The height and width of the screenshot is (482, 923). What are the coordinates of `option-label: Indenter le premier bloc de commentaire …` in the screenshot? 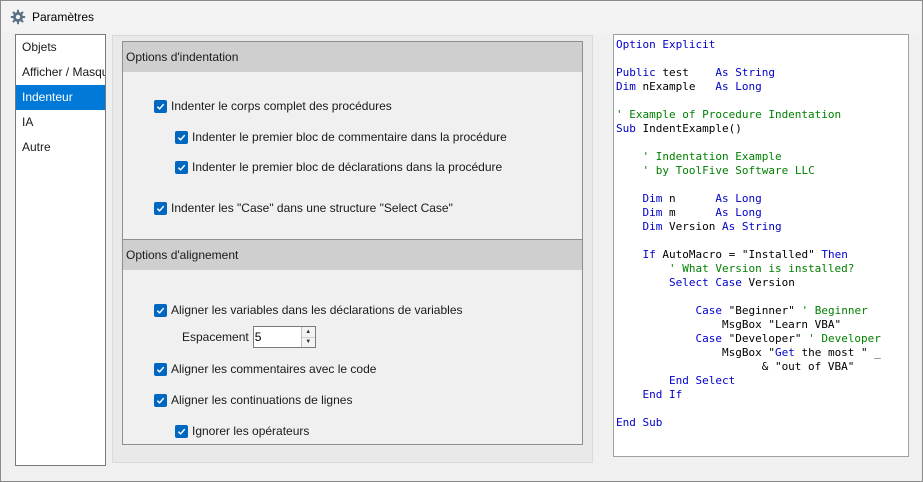 It's located at (349, 137).